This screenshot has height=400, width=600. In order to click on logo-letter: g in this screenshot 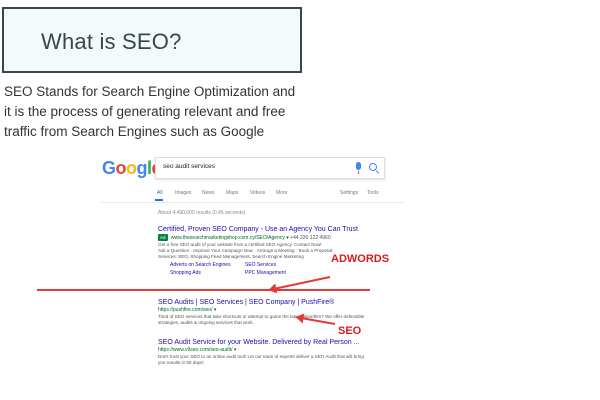, I will do `click(142, 168)`.